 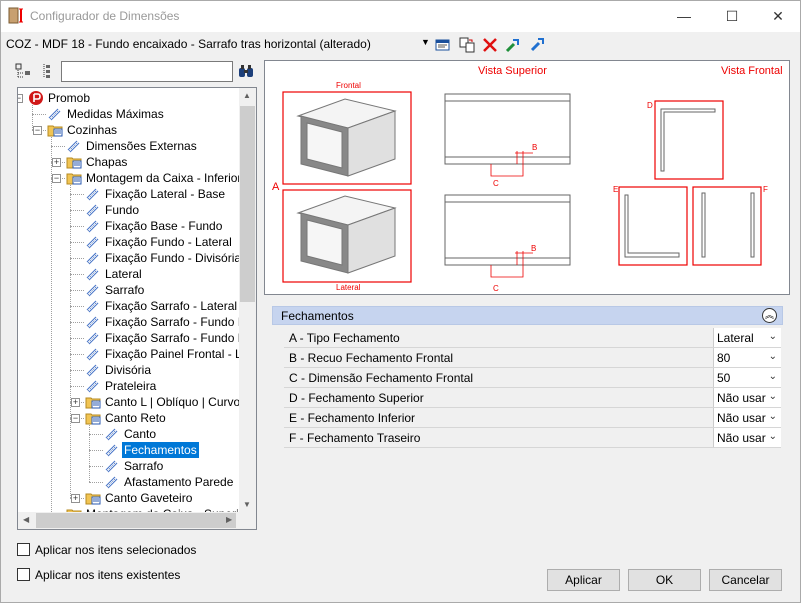 I want to click on tree-item-label: Montagem da Caixa - Inferior, so click(x=163, y=178).